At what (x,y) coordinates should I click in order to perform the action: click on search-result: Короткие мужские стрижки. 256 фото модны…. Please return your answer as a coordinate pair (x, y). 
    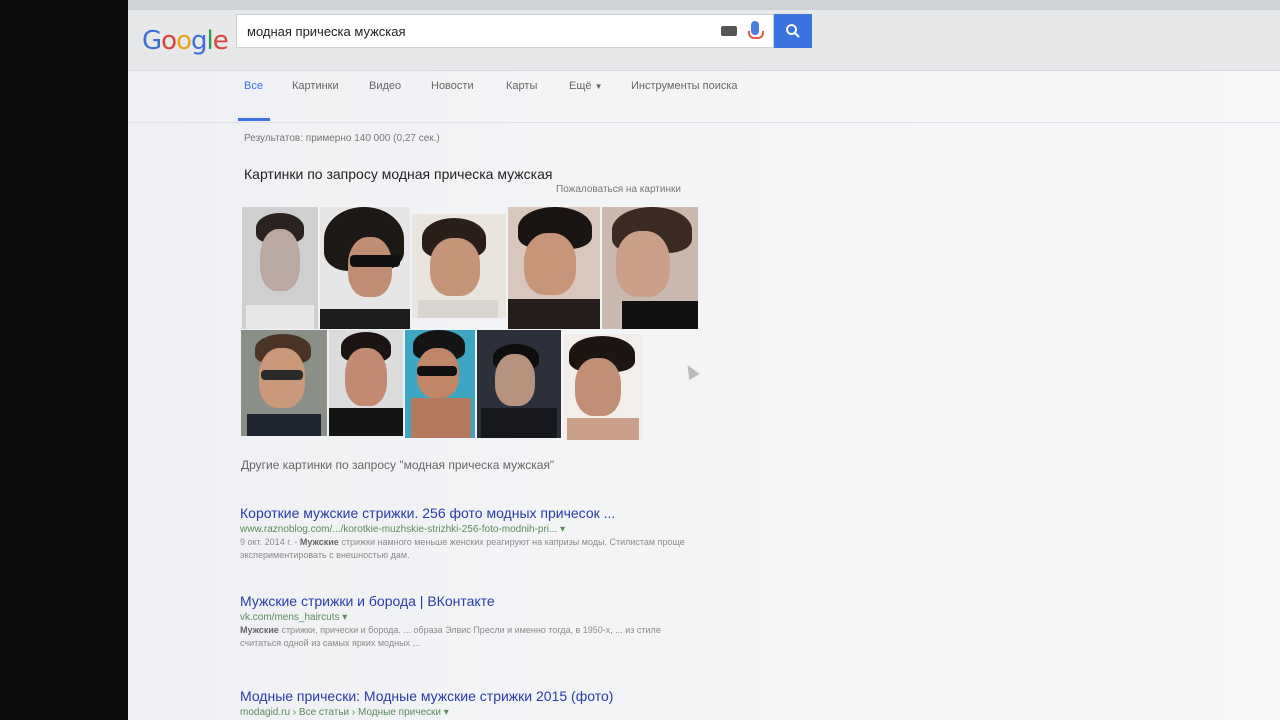
    Looking at the image, I should click on (470, 533).